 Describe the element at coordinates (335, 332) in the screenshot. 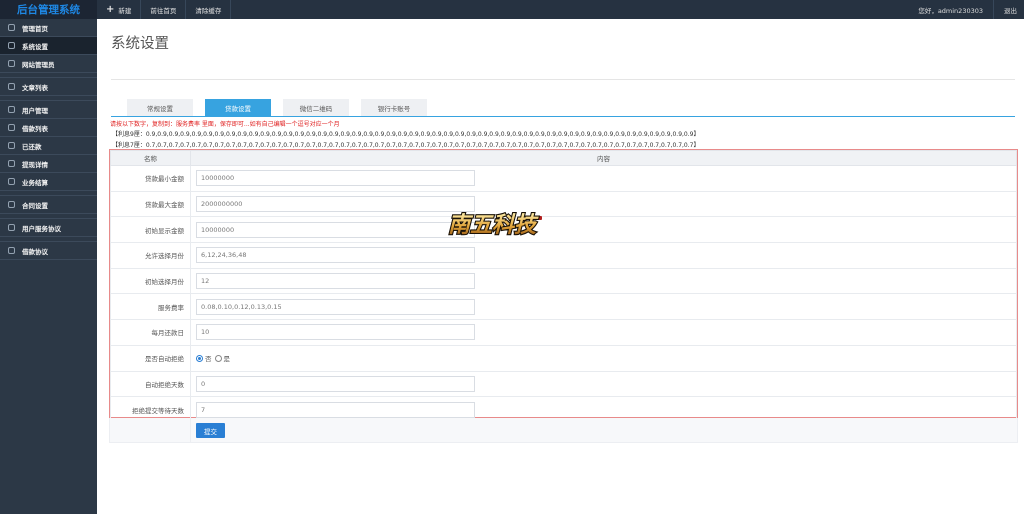

I see `repay-day-input: 10` at that location.